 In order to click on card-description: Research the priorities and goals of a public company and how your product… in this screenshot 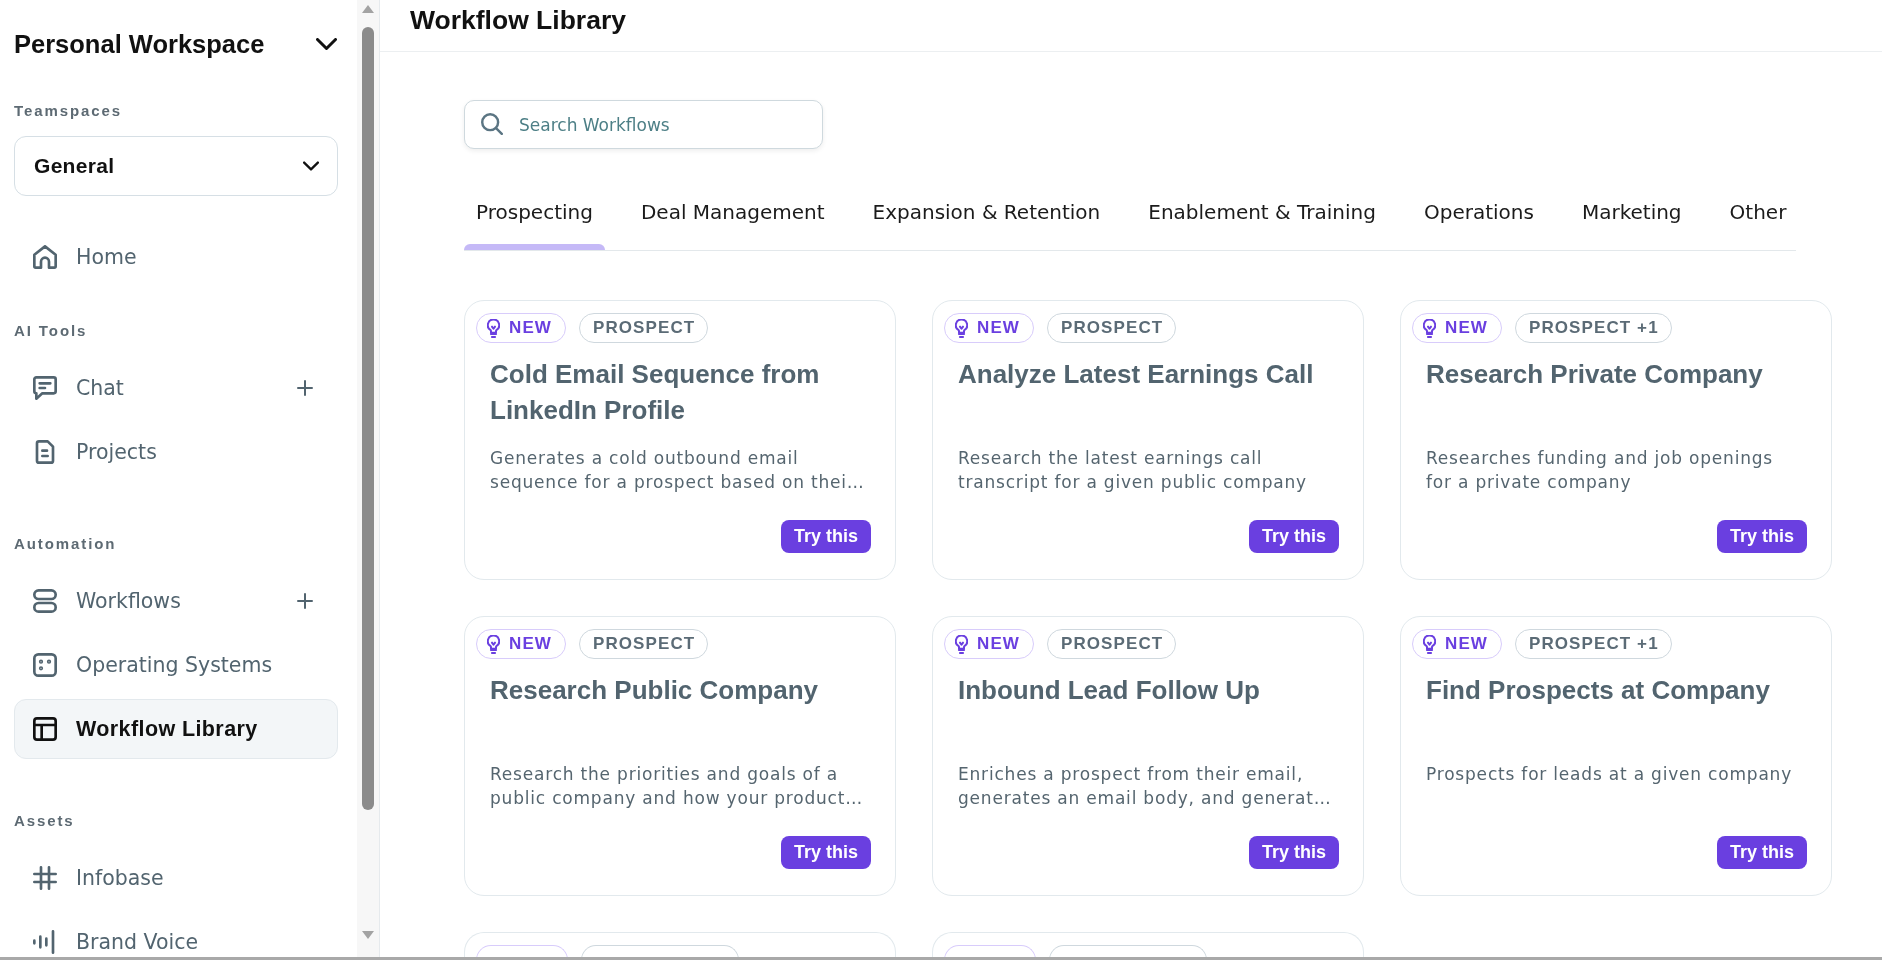, I will do `click(676, 786)`.